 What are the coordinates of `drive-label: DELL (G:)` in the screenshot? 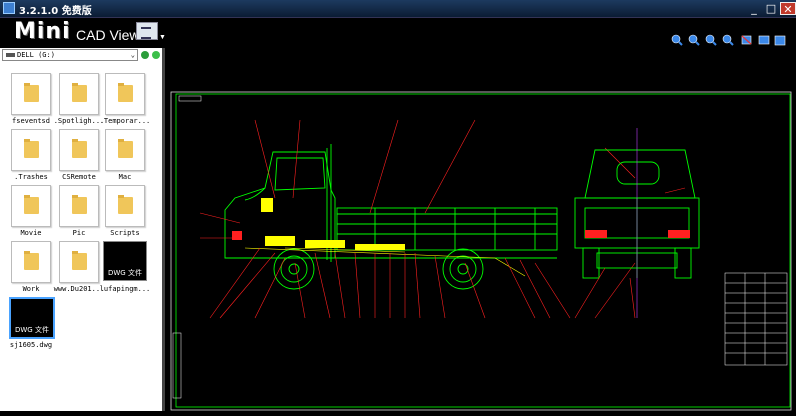 It's located at (36, 55).